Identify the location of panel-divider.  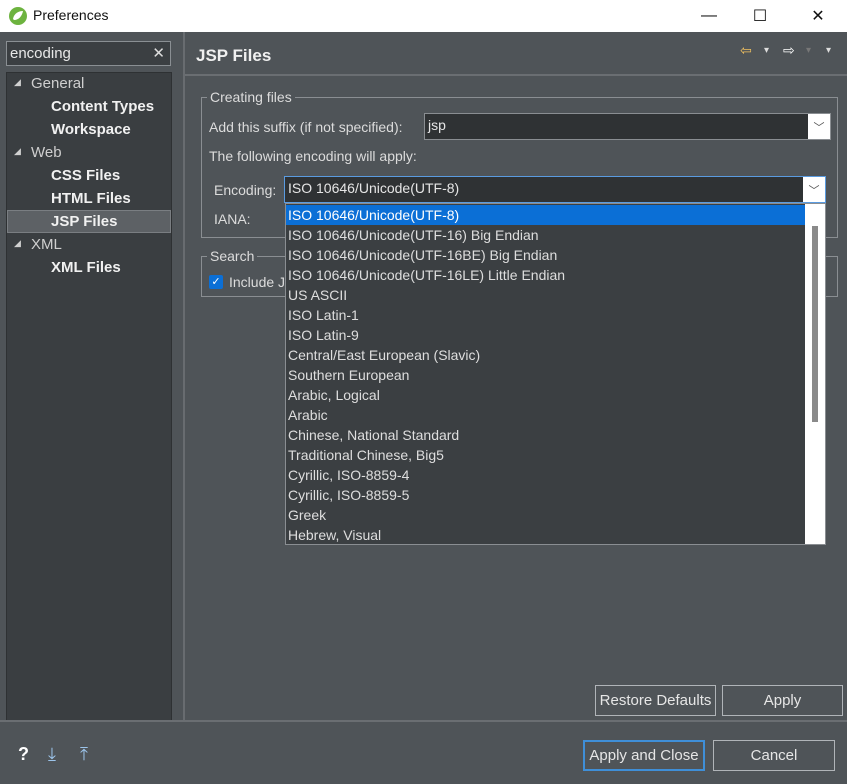
(184, 377).